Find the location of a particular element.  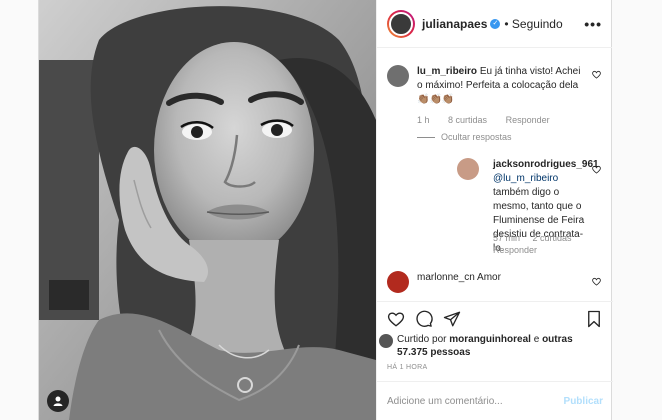

share-icon is located at coordinates (452, 319).